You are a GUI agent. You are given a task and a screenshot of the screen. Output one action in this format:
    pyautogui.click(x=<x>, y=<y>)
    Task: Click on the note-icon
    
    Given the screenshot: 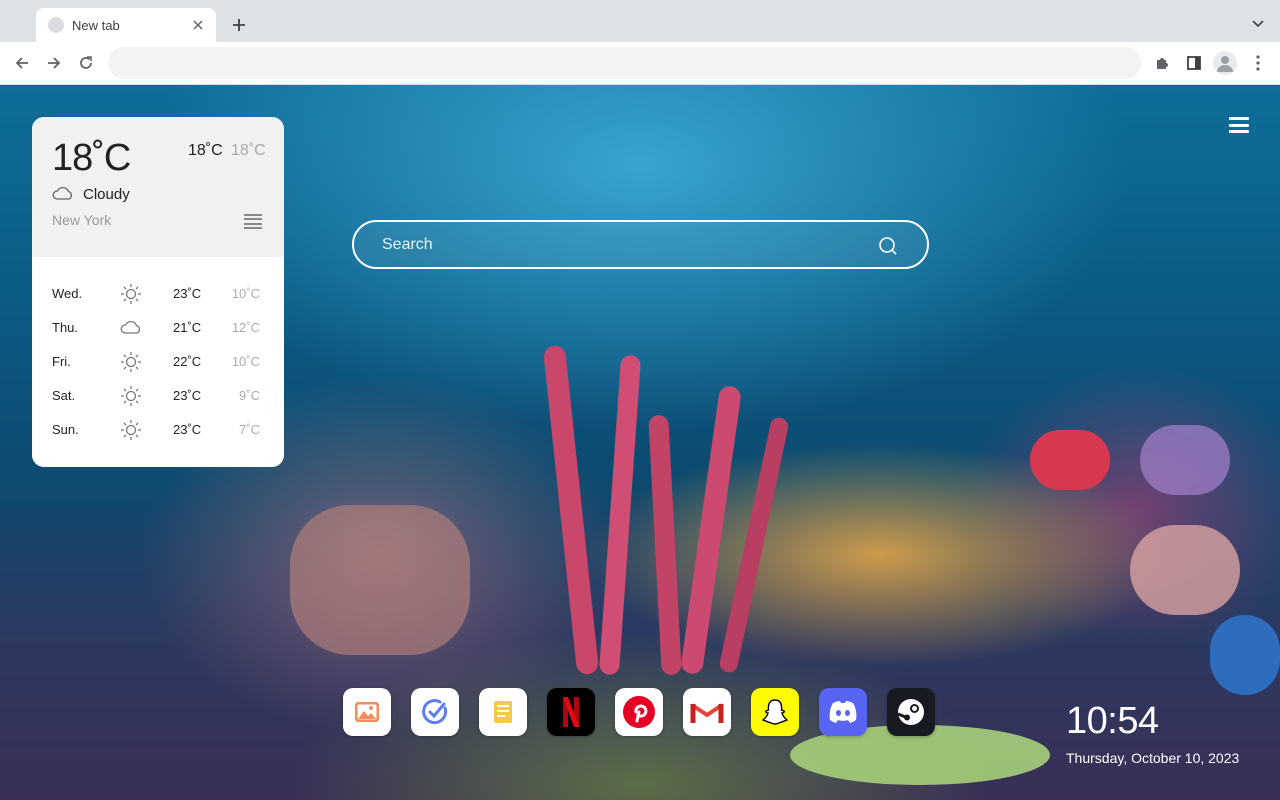 What is the action you would take?
    pyautogui.click(x=503, y=712)
    